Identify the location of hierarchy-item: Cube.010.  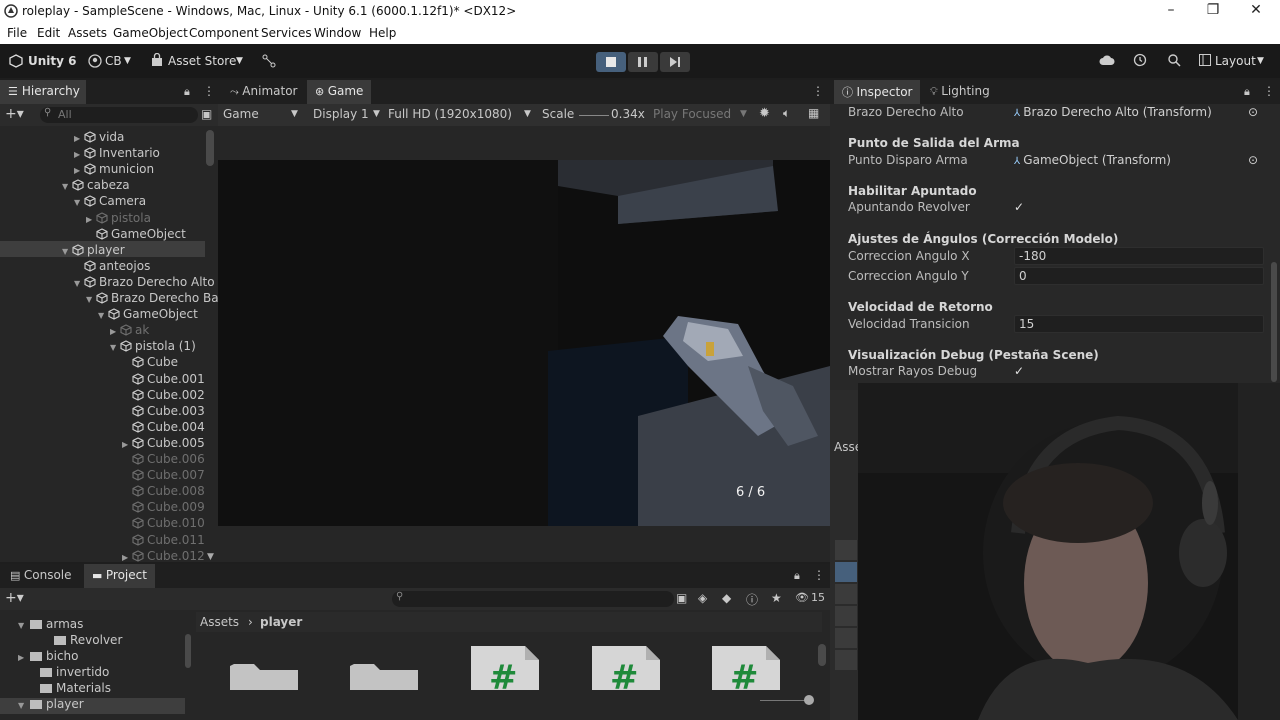
(163, 523).